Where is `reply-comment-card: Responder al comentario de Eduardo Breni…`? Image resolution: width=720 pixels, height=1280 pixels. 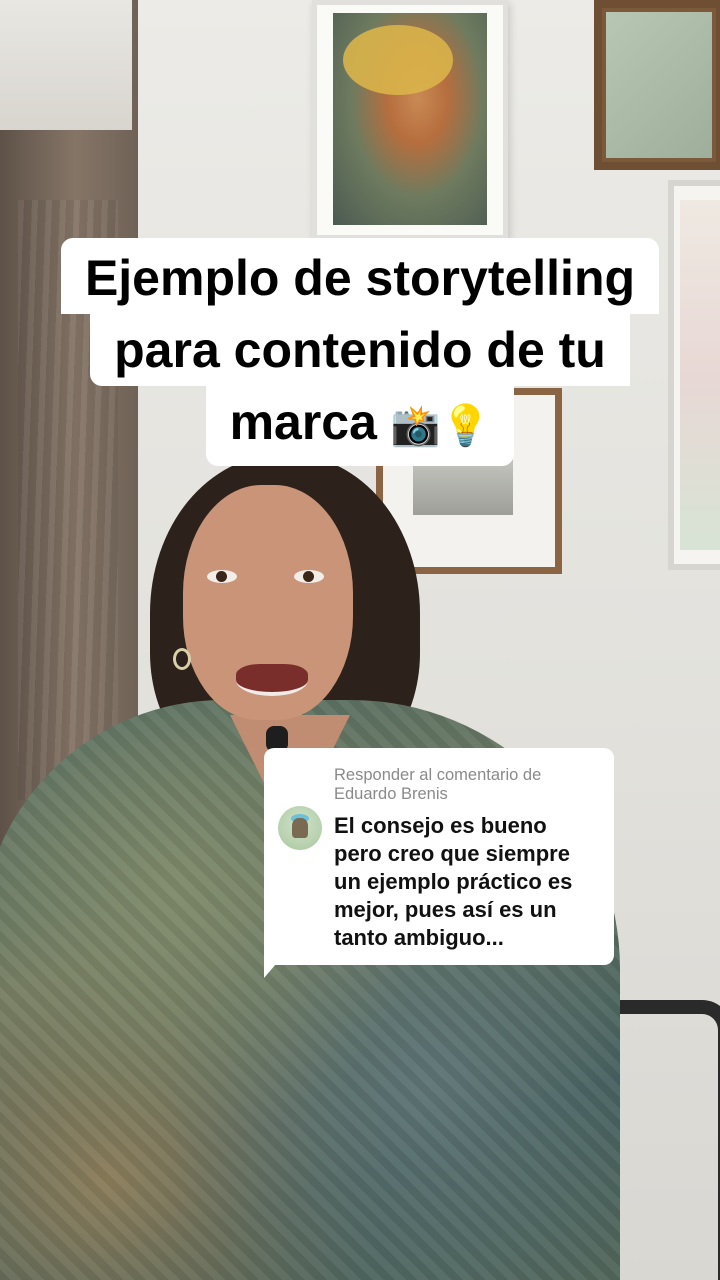
reply-comment-card: Responder al comentario de Eduardo Breni… is located at coordinates (439, 856).